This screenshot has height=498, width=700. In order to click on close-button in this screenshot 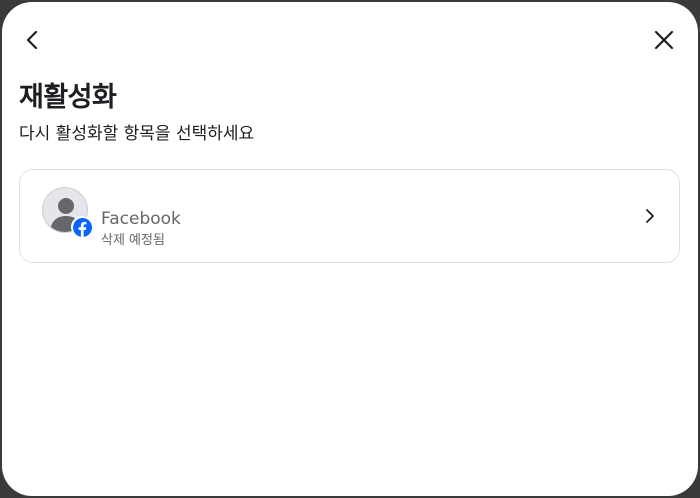, I will do `click(664, 40)`.